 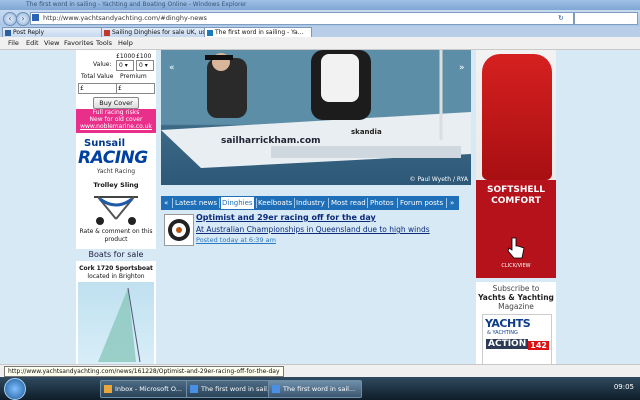 What do you see at coordinates (236, 240) in the screenshot?
I see `article-date: Posted today at 6:39 am` at bounding box center [236, 240].